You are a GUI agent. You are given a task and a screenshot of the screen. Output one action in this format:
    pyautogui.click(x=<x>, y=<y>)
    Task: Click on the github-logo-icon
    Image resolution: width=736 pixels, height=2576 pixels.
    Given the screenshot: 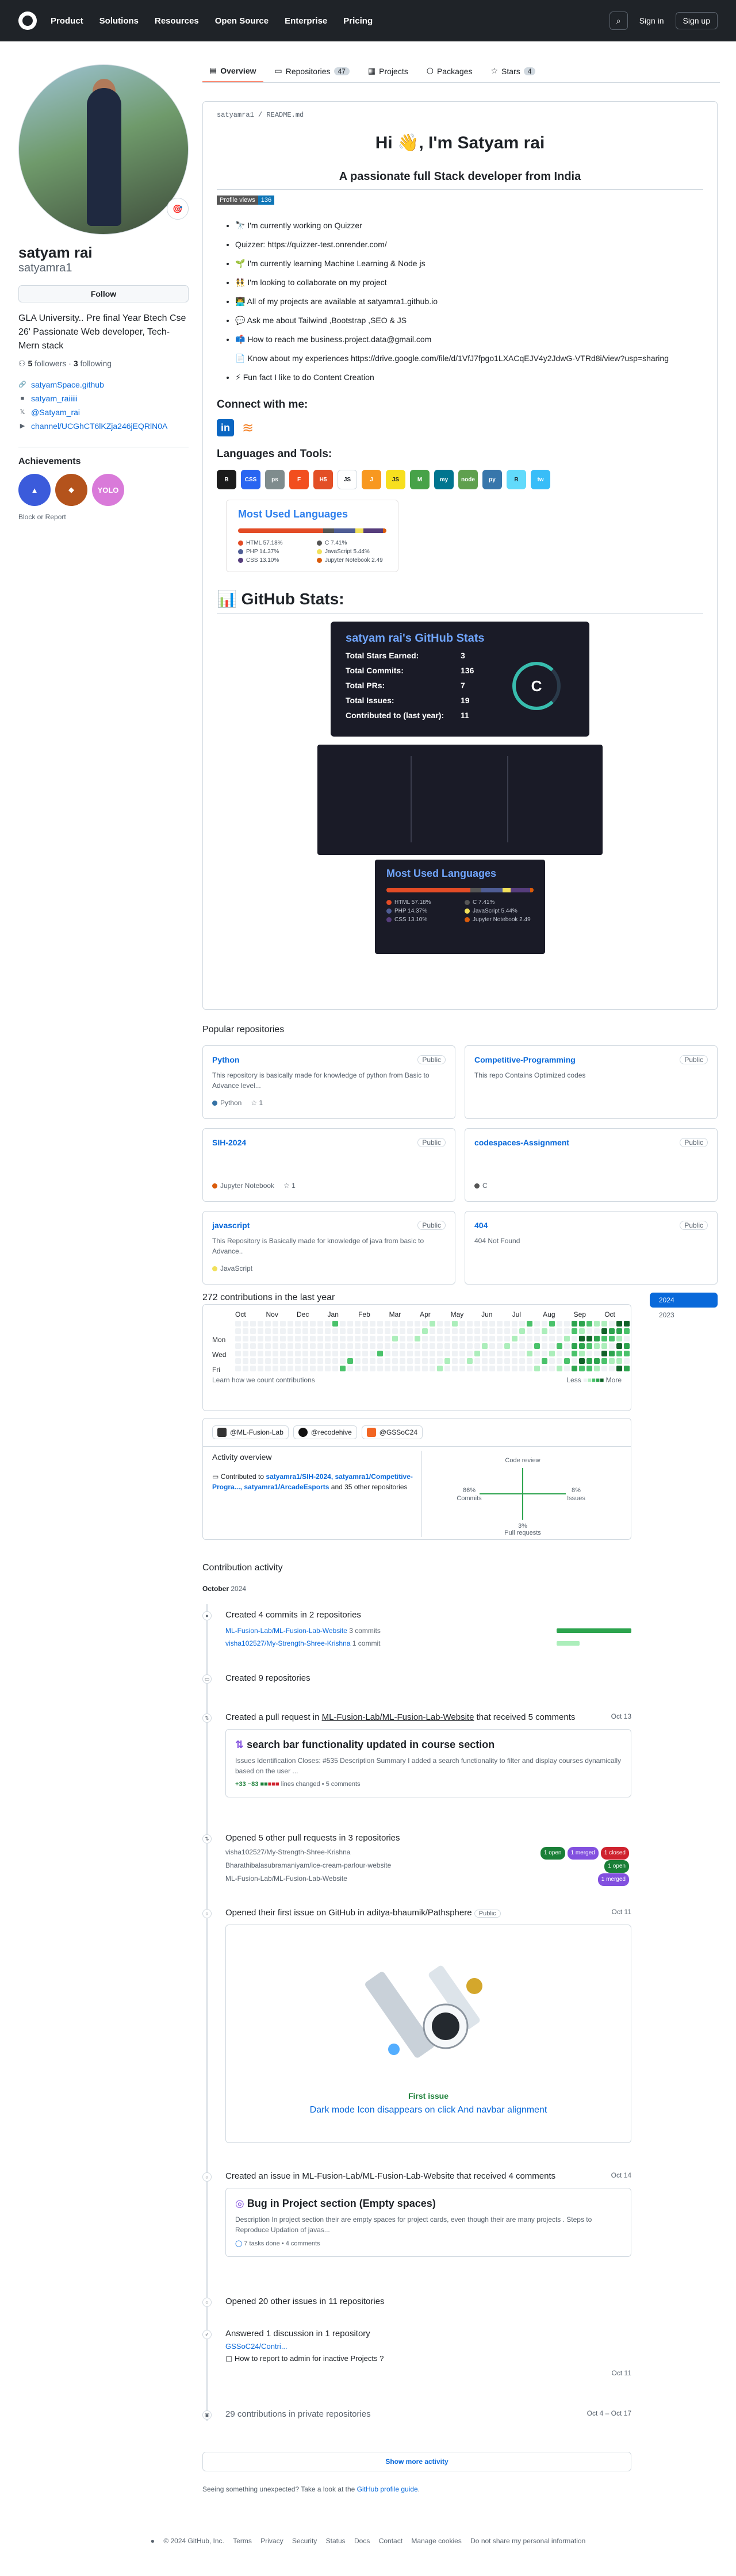 What is the action you would take?
    pyautogui.click(x=27, y=21)
    